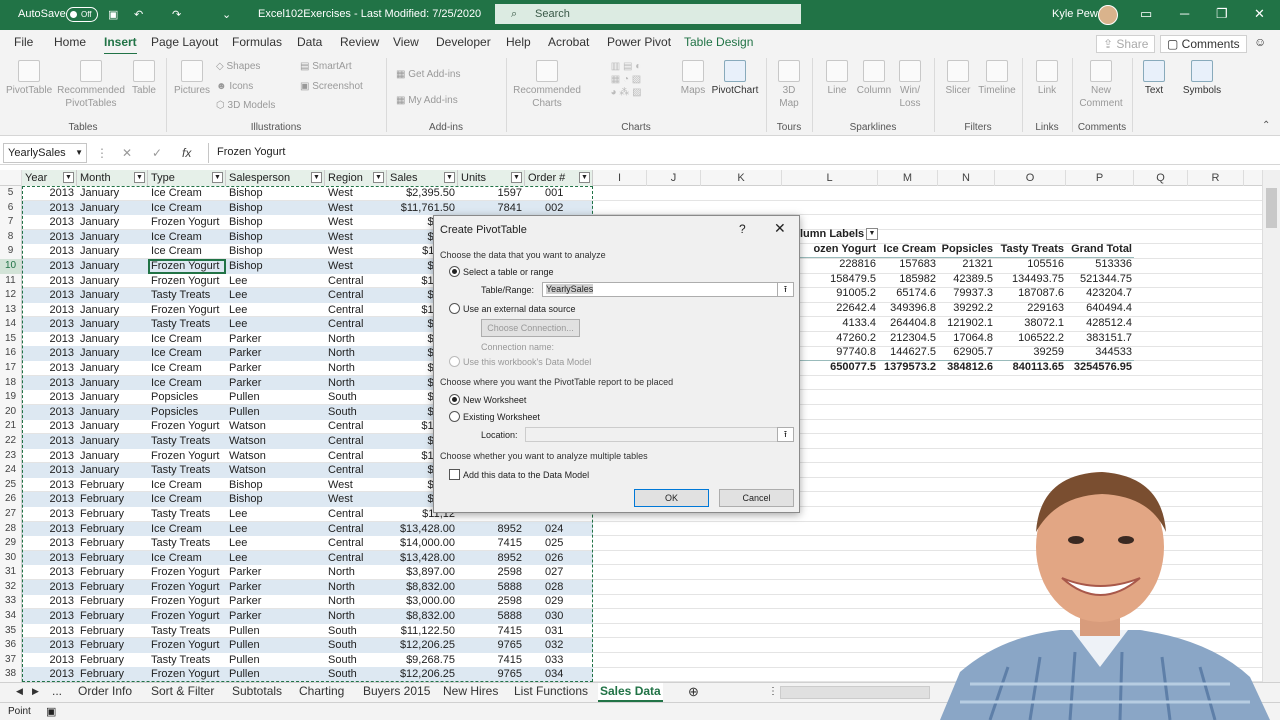 The width and height of the screenshot is (1280, 720). Describe the element at coordinates (1161, 178) in the screenshot. I see `column-header-q: Q` at that location.